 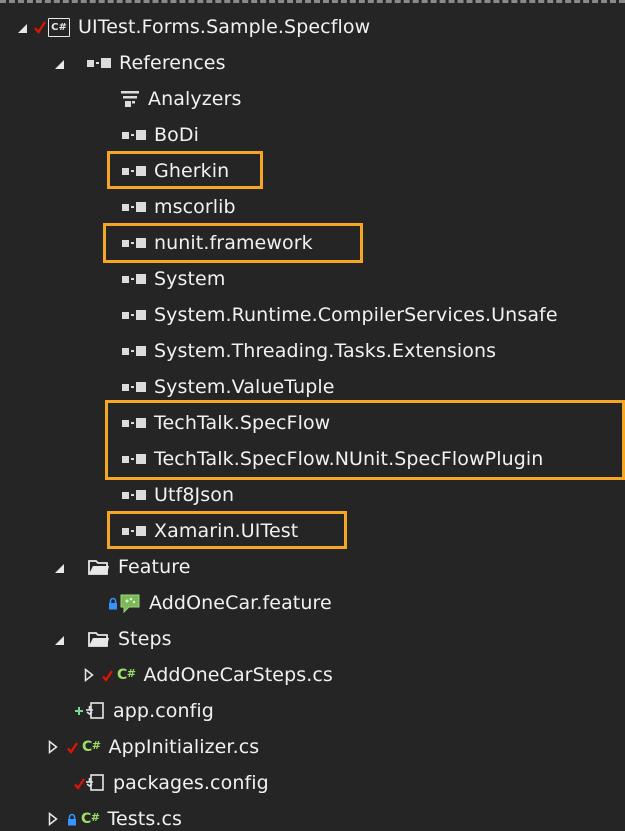 I want to click on tree-item-reference: System, so click(x=312, y=279).